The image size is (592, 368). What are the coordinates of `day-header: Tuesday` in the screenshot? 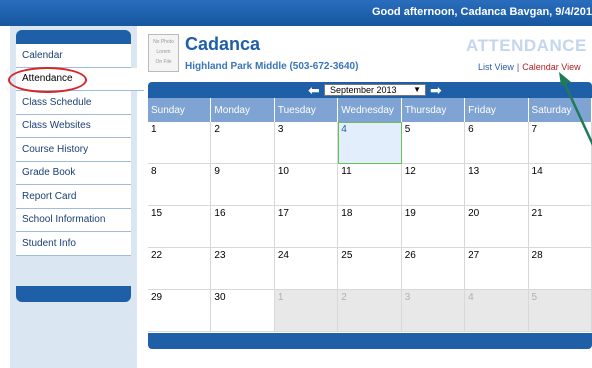 It's located at (307, 110).